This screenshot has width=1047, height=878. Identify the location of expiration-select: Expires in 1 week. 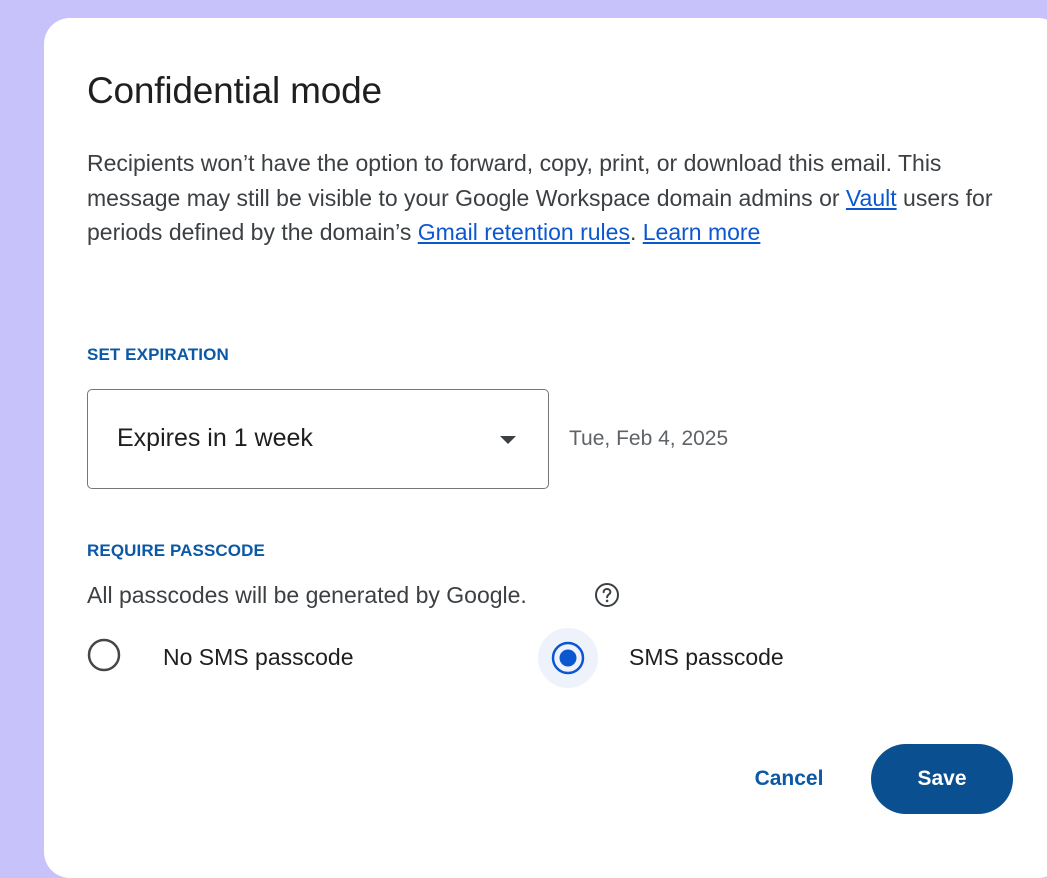
(318, 439).